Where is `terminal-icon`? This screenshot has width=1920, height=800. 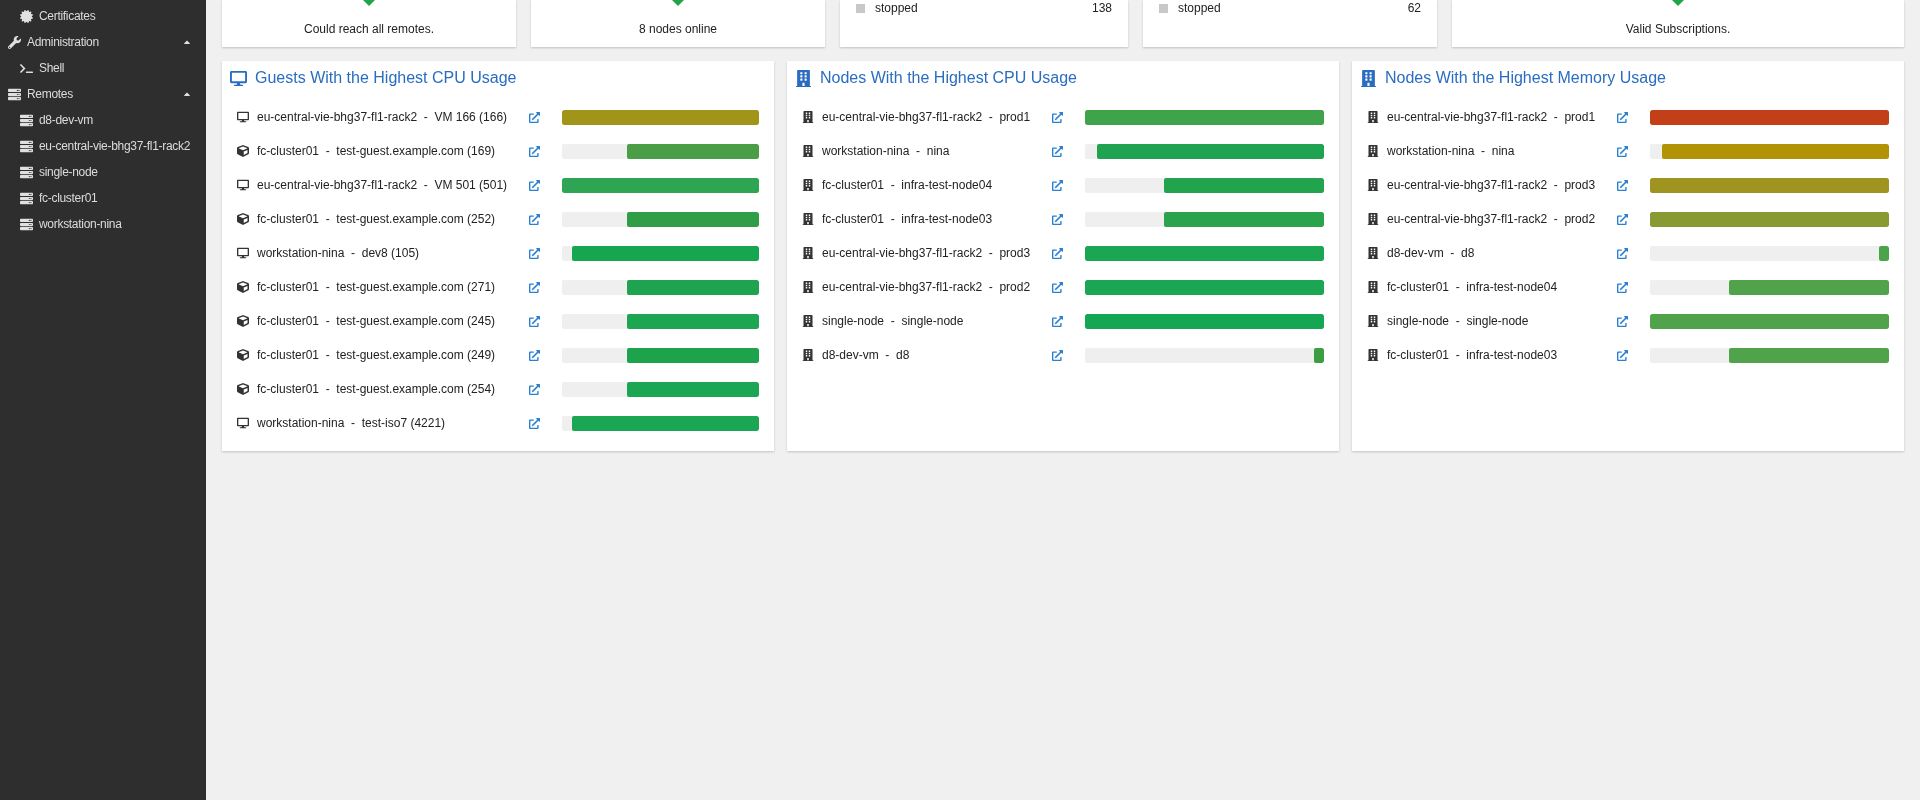 terminal-icon is located at coordinates (26, 68).